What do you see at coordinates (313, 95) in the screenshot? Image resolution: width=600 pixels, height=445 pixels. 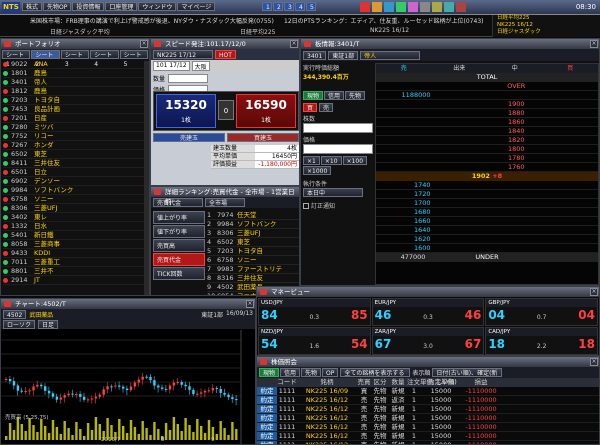 I see `board-tab: 現物` at bounding box center [313, 95].